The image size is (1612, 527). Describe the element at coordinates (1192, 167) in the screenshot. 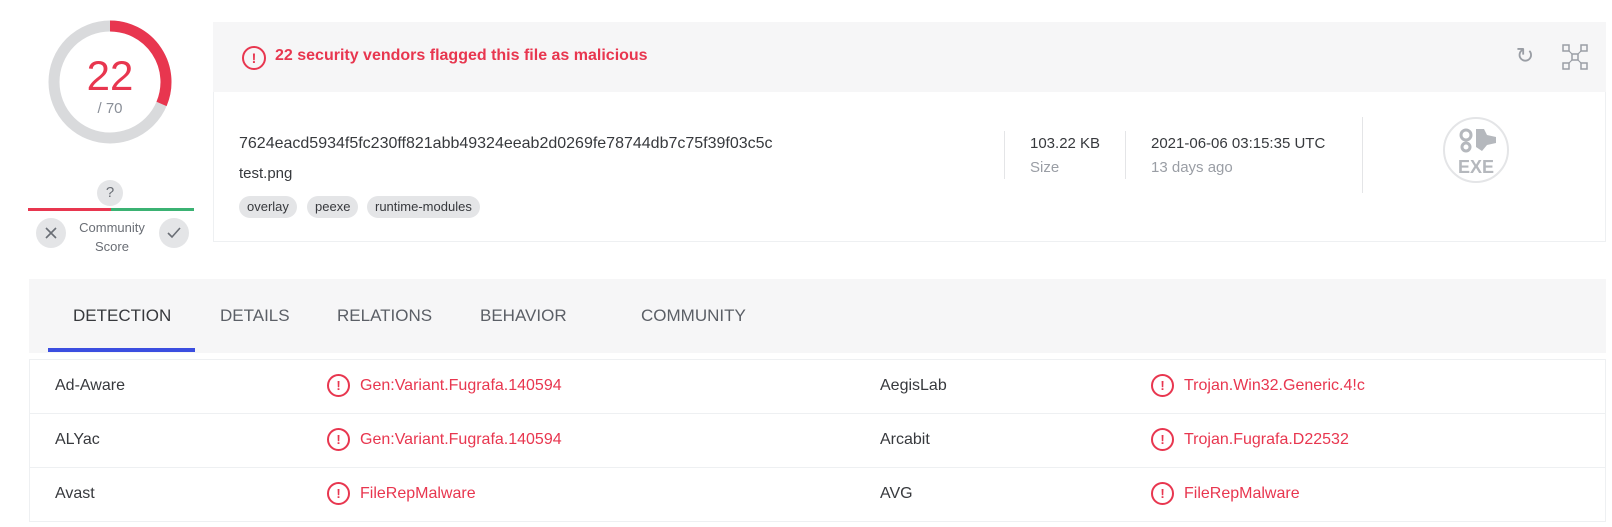

I see `analysis-relative-date: 13 days ago` at that location.